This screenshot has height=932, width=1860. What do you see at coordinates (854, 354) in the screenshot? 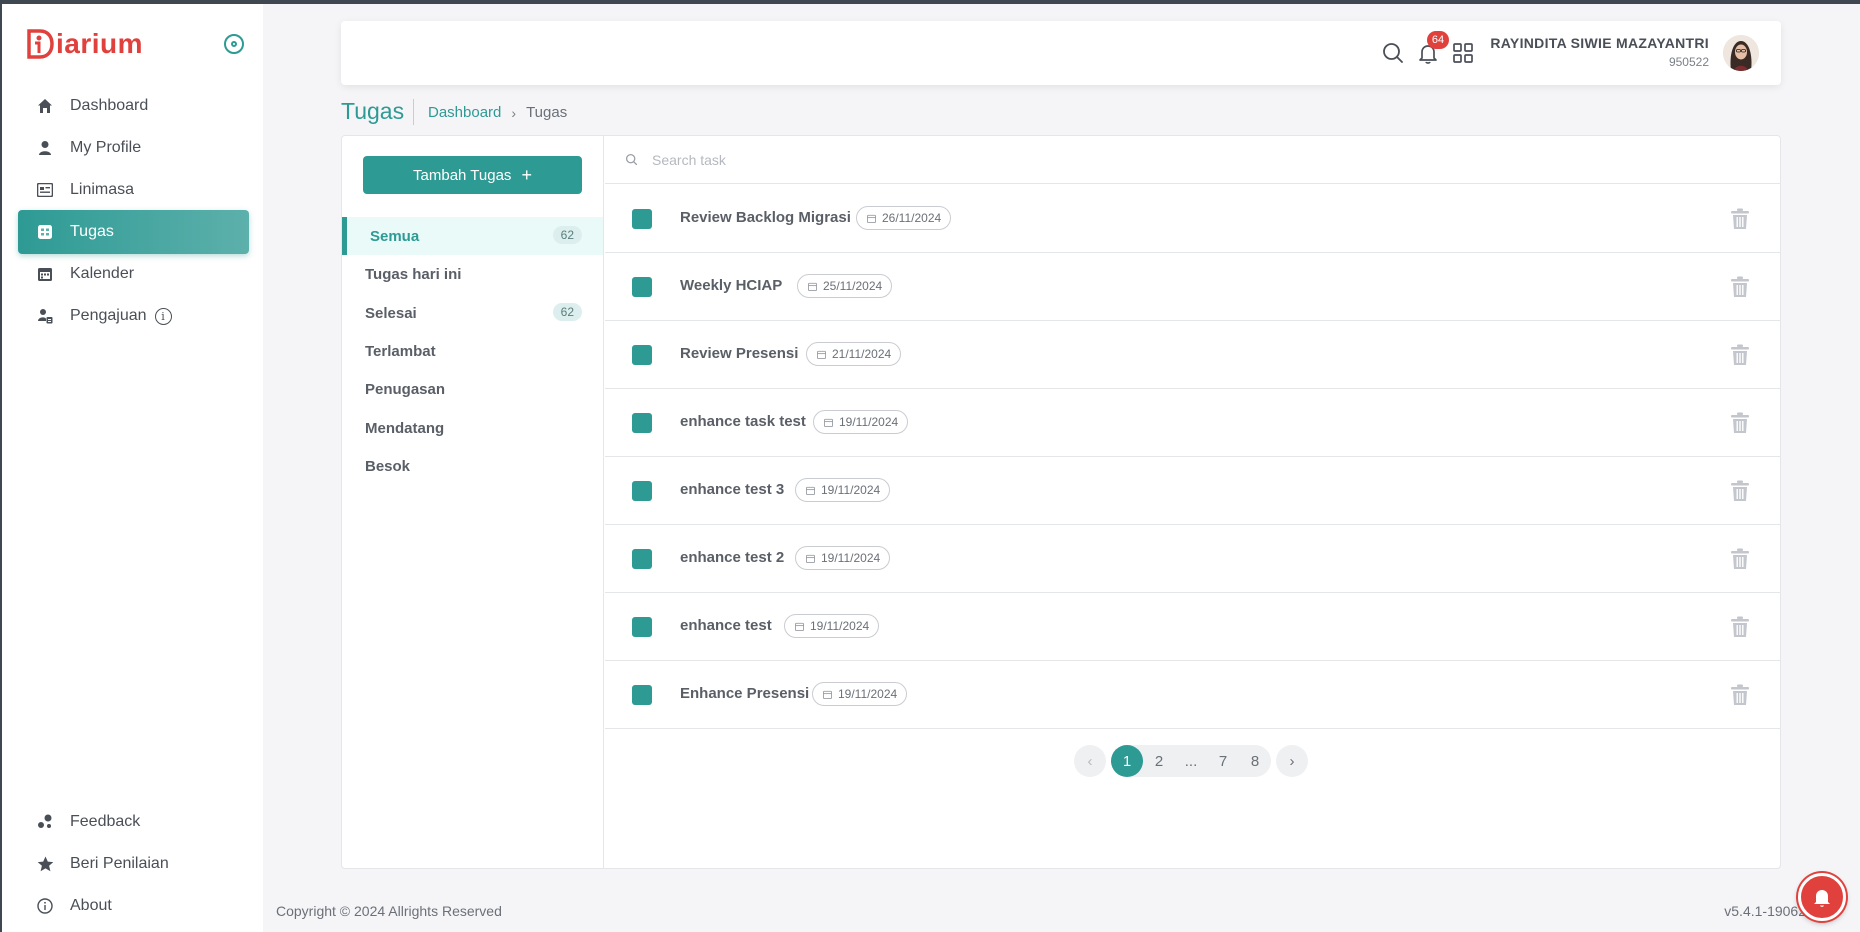
I see `task-date-badge: 21/11/2024` at bounding box center [854, 354].